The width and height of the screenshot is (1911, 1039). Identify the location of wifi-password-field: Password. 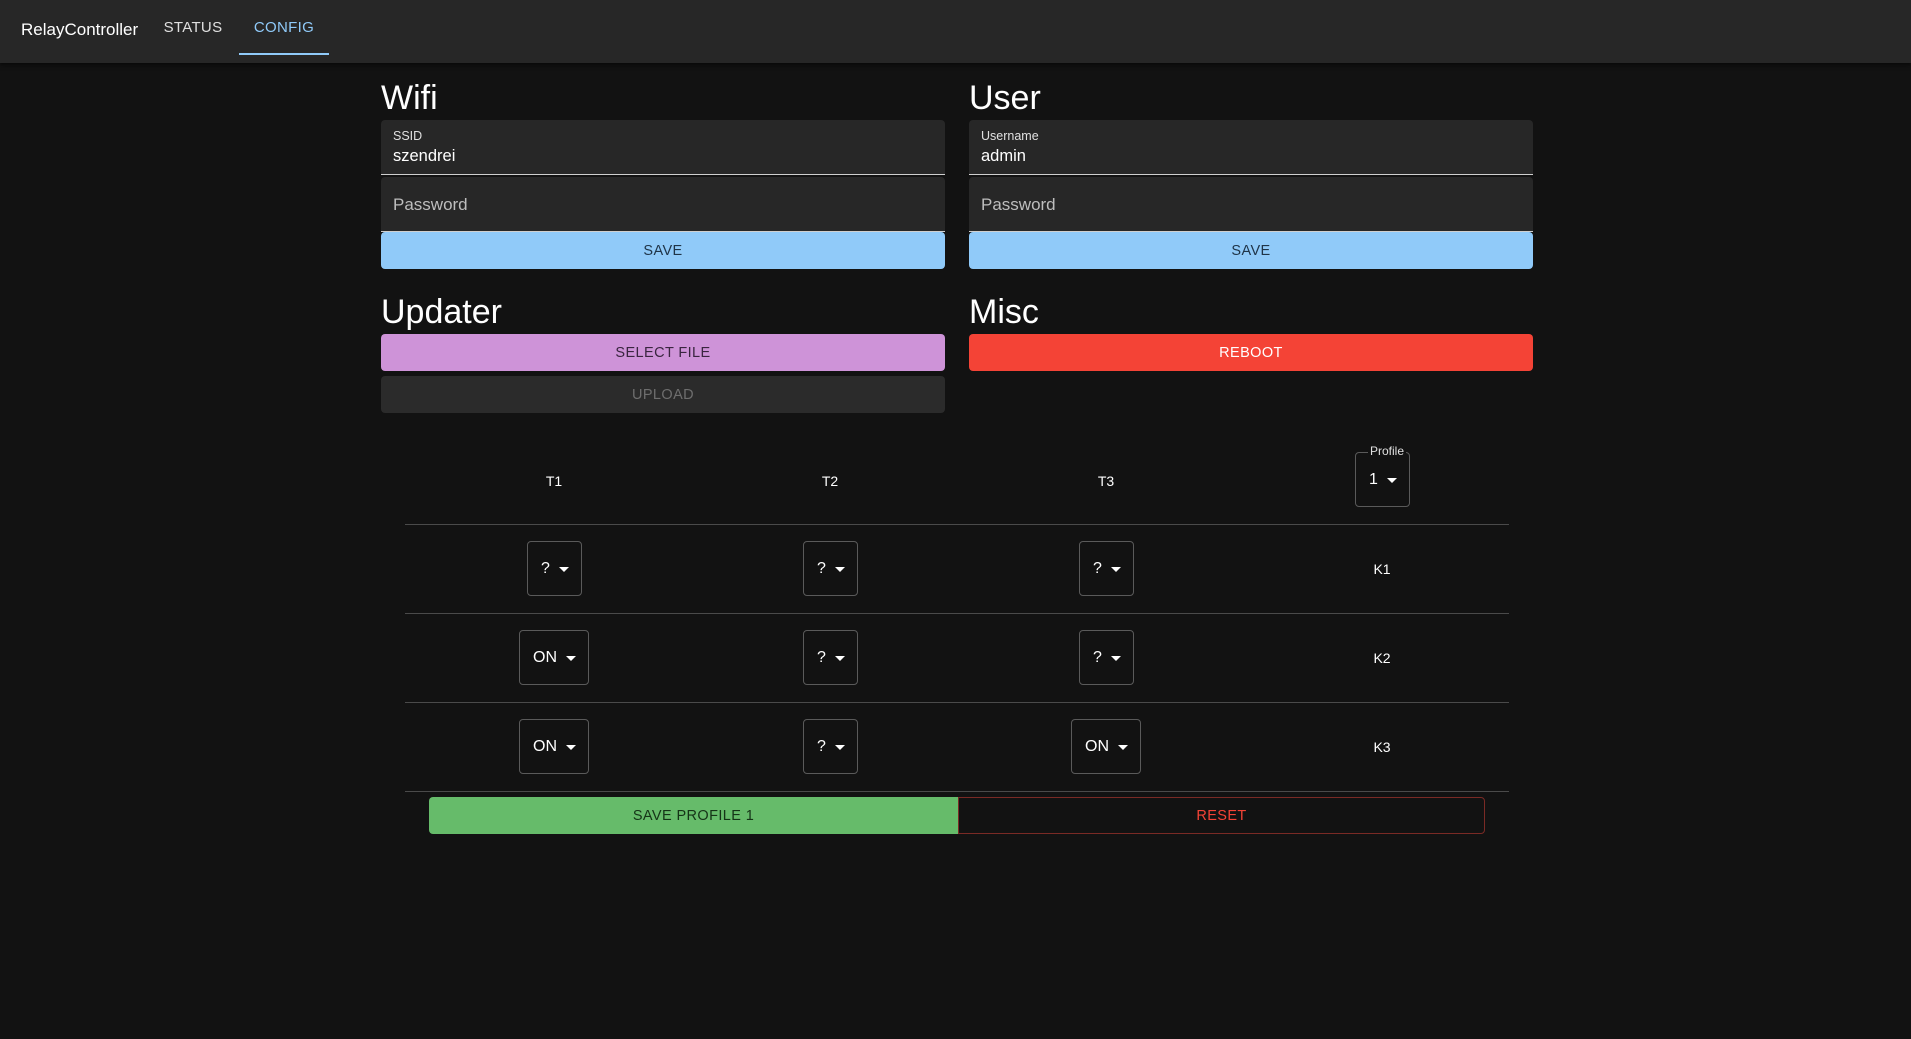
(663, 204).